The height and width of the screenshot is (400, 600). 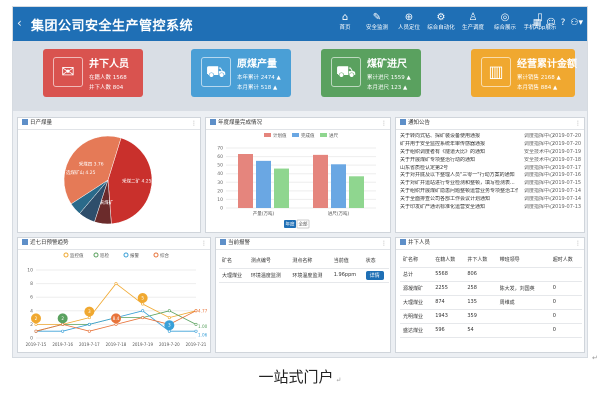 I want to click on card-line: 本月销售 884 ▲, so click(x=537, y=88).